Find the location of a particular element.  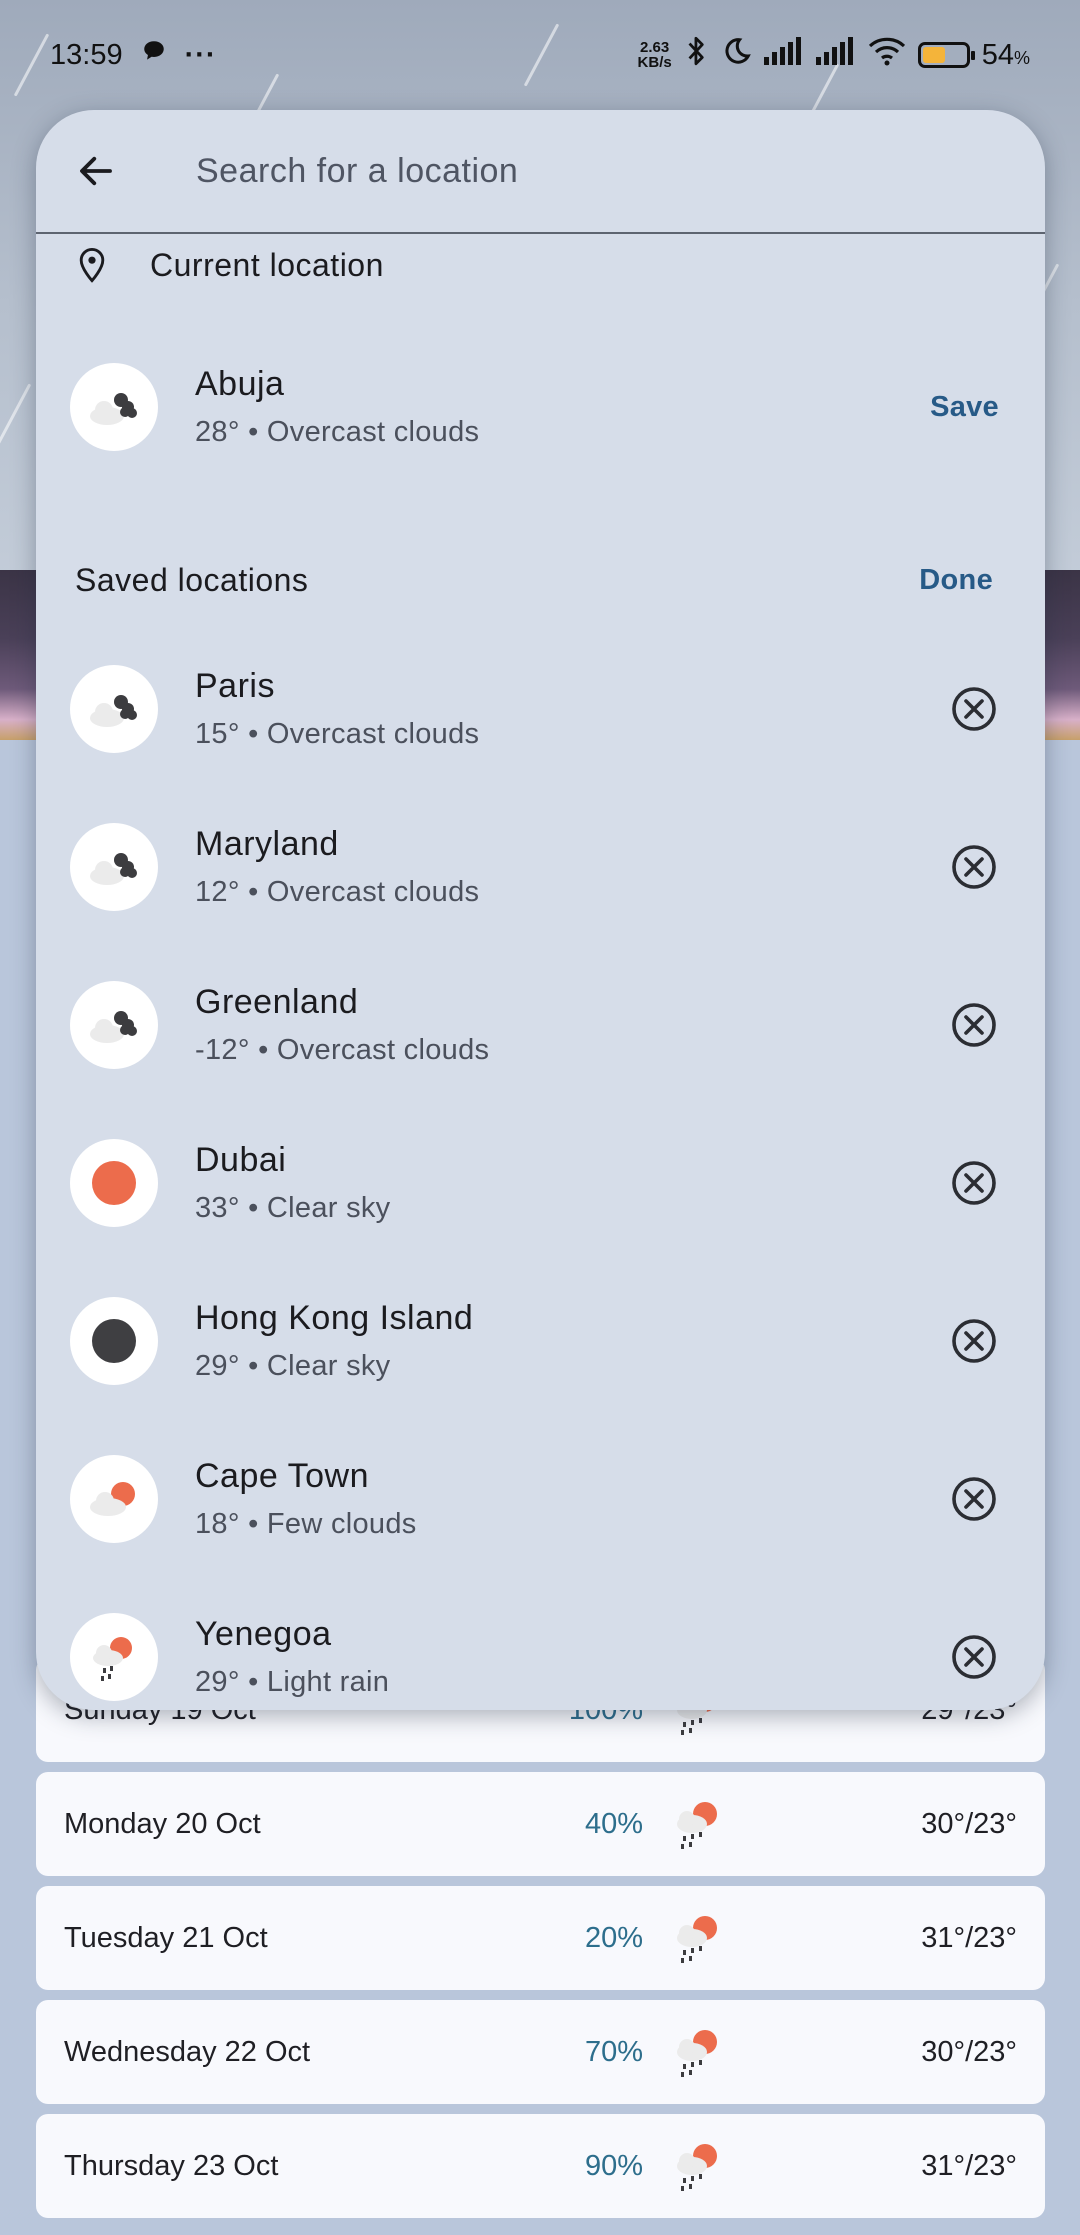

network-speed: 2.63 KB/s is located at coordinates (655, 55).